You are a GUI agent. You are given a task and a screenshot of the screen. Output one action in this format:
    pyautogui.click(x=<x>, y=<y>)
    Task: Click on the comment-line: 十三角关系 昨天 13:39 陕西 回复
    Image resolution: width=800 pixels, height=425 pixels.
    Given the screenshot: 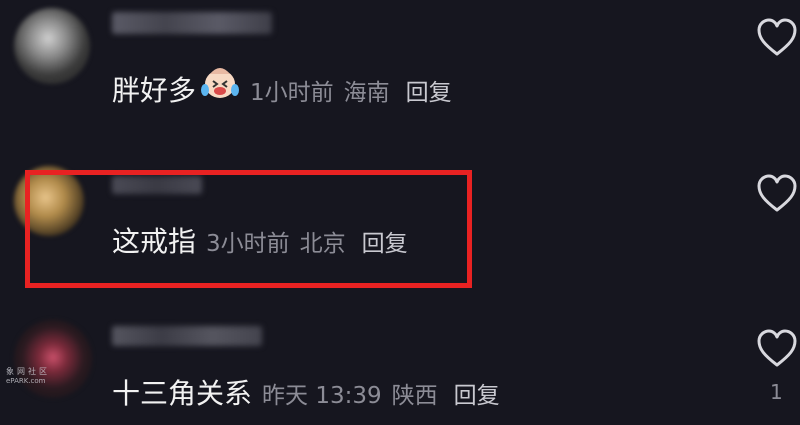 What is the action you would take?
    pyautogui.click(x=306, y=392)
    